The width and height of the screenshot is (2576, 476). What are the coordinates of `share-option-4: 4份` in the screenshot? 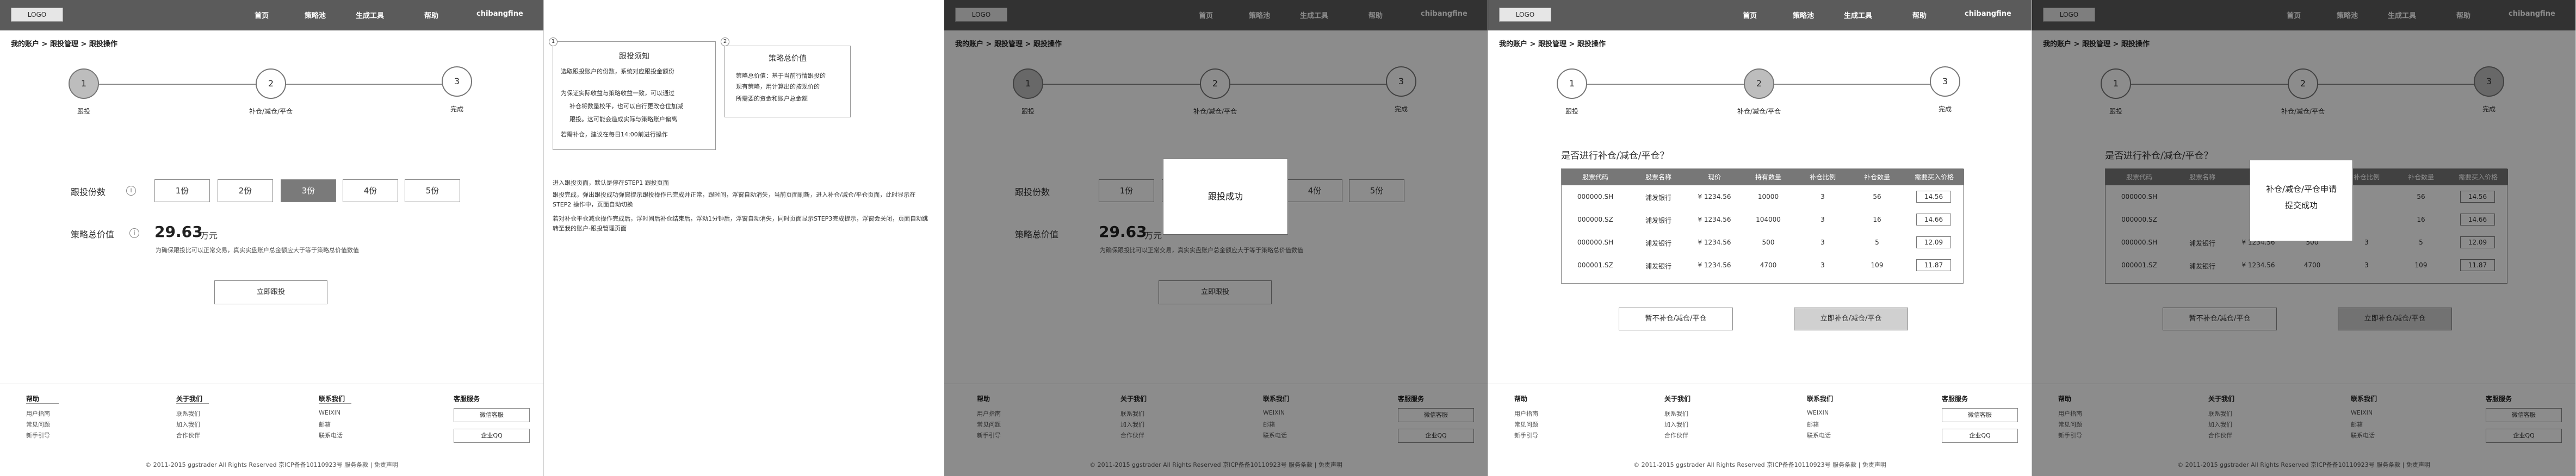 It's located at (370, 190).